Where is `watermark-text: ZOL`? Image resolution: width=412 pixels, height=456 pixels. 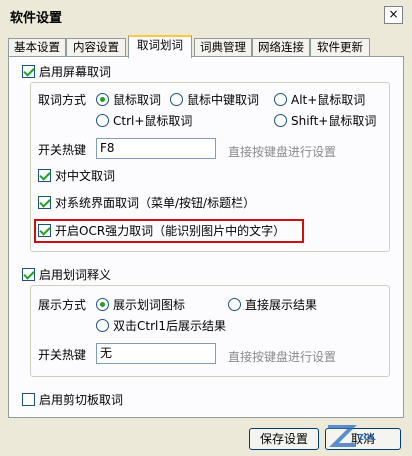
watermark-text: ZOL is located at coordinates (367, 437).